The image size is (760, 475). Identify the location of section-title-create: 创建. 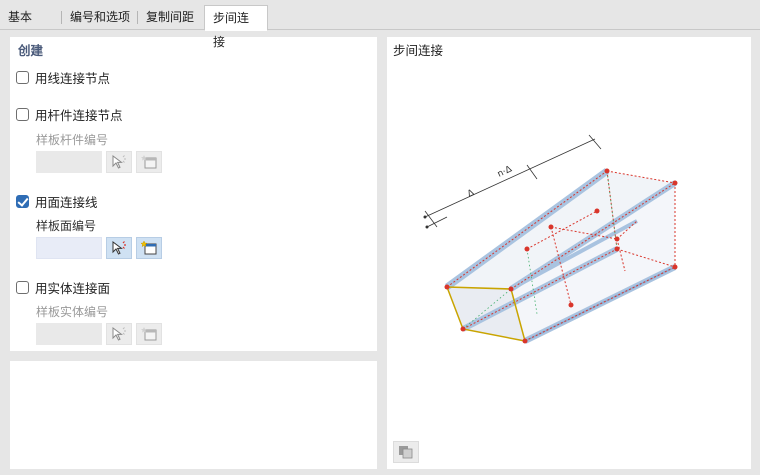
(31, 50).